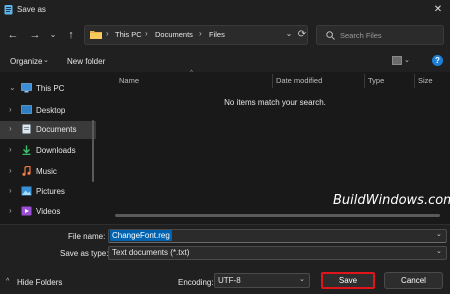 The height and width of the screenshot is (294, 450). Describe the element at coordinates (413, 280) in the screenshot. I see `cancel-button: Cancel` at that location.